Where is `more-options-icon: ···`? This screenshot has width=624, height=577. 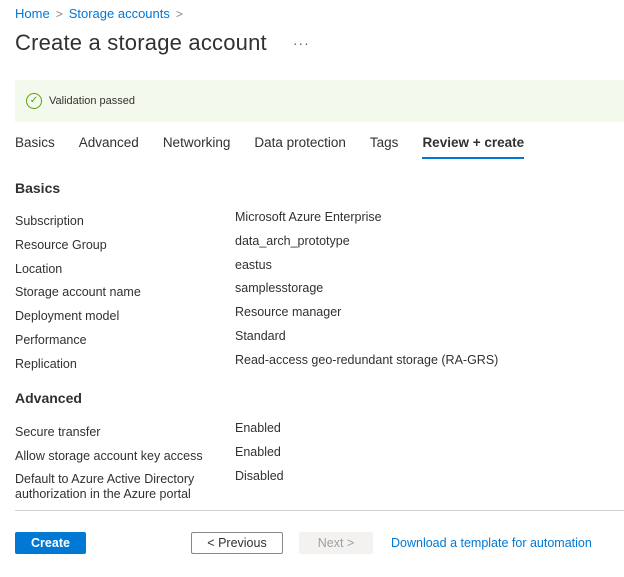 more-options-icon: ··· is located at coordinates (301, 43).